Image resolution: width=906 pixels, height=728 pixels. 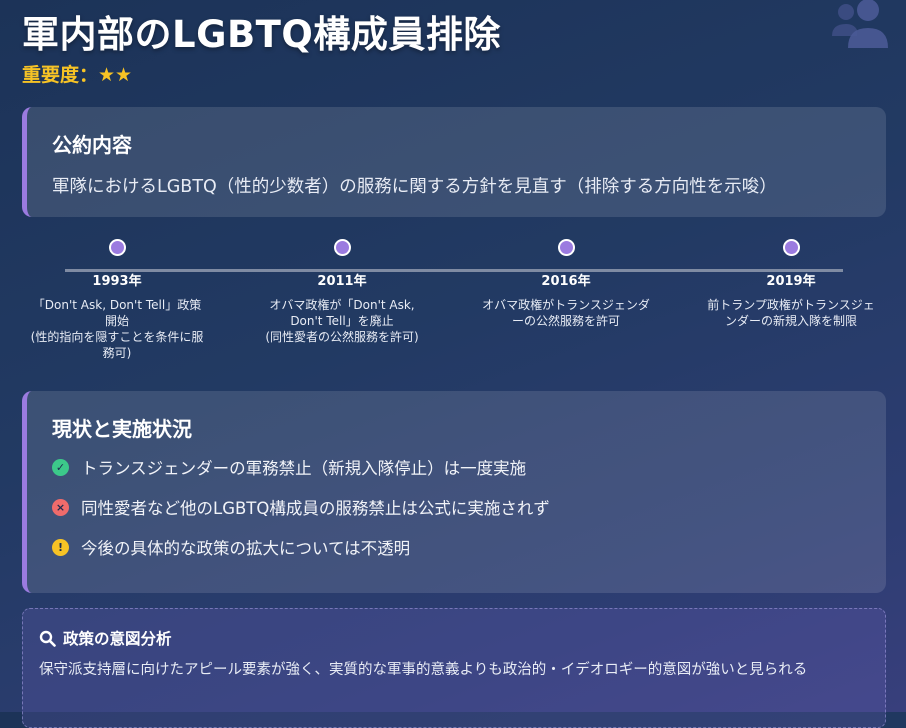 I want to click on status-heading: 現状と実施状況, so click(x=122, y=429).